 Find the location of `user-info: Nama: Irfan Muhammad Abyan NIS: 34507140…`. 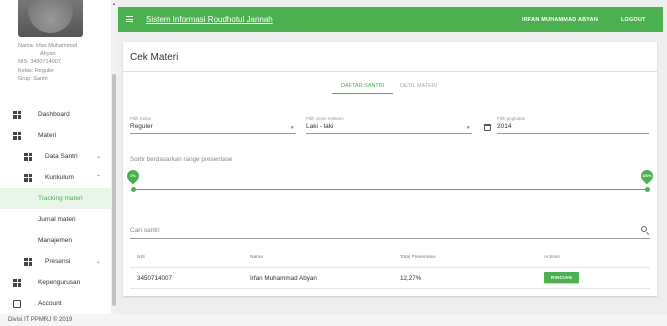

user-info: Nama: Irfan Muhammad Abyan NIS: 34507140… is located at coordinates (47, 62).